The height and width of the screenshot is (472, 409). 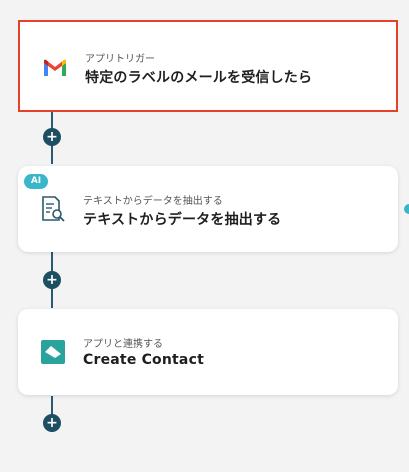 I want to click on side-handle-dot, so click(x=406, y=209).